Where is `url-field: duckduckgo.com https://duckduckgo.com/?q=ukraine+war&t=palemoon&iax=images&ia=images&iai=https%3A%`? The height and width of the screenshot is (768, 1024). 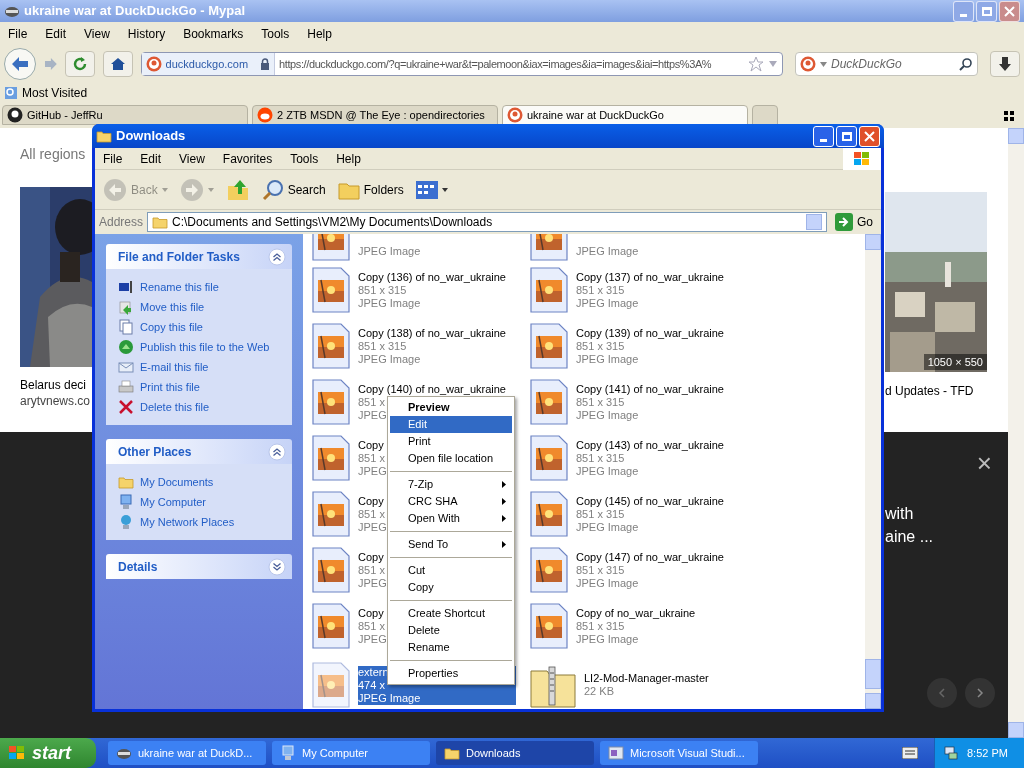 url-field: duckduckgo.com https://duckduckgo.com/?q=ukraine+war&t=palemoon&iax=images&ia=images&iai=https%3A% is located at coordinates (461, 64).